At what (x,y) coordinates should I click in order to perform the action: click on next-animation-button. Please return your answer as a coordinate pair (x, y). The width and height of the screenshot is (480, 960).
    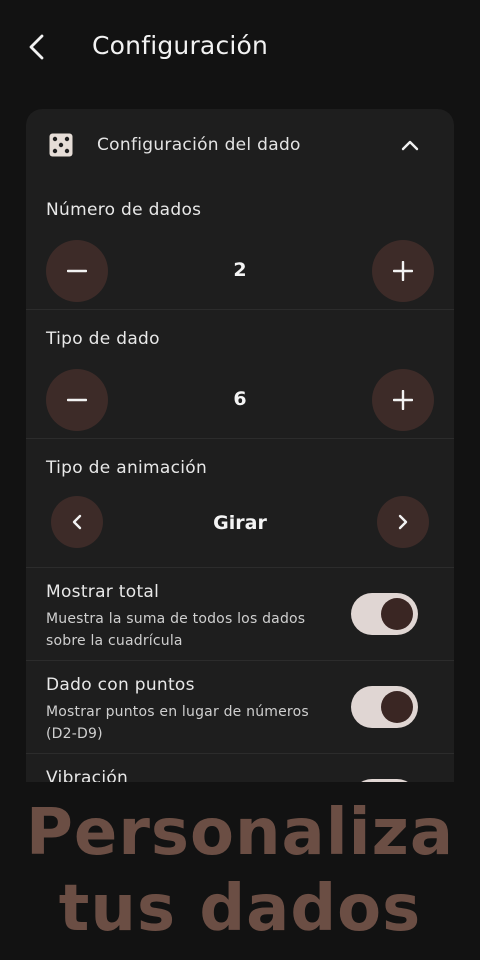
    Looking at the image, I should click on (403, 522).